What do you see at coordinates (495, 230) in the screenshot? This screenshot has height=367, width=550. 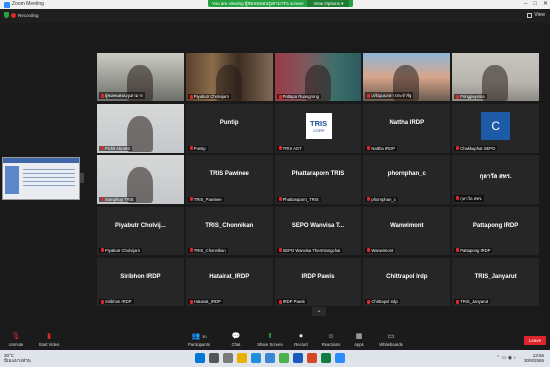 I see `participant-tile: Pattapong IRDP Pattapong IRDP` at bounding box center [495, 230].